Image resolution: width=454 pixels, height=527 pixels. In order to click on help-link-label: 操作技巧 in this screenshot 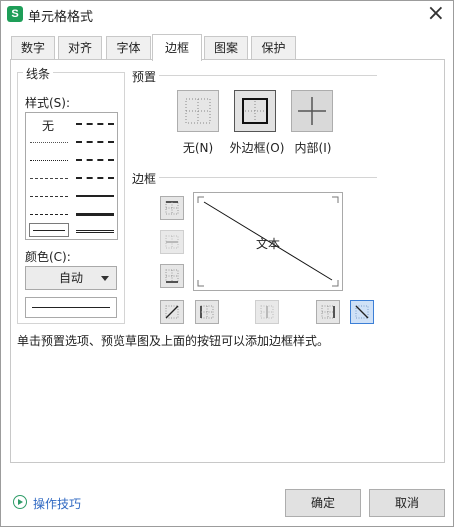, I will do `click(57, 503)`.